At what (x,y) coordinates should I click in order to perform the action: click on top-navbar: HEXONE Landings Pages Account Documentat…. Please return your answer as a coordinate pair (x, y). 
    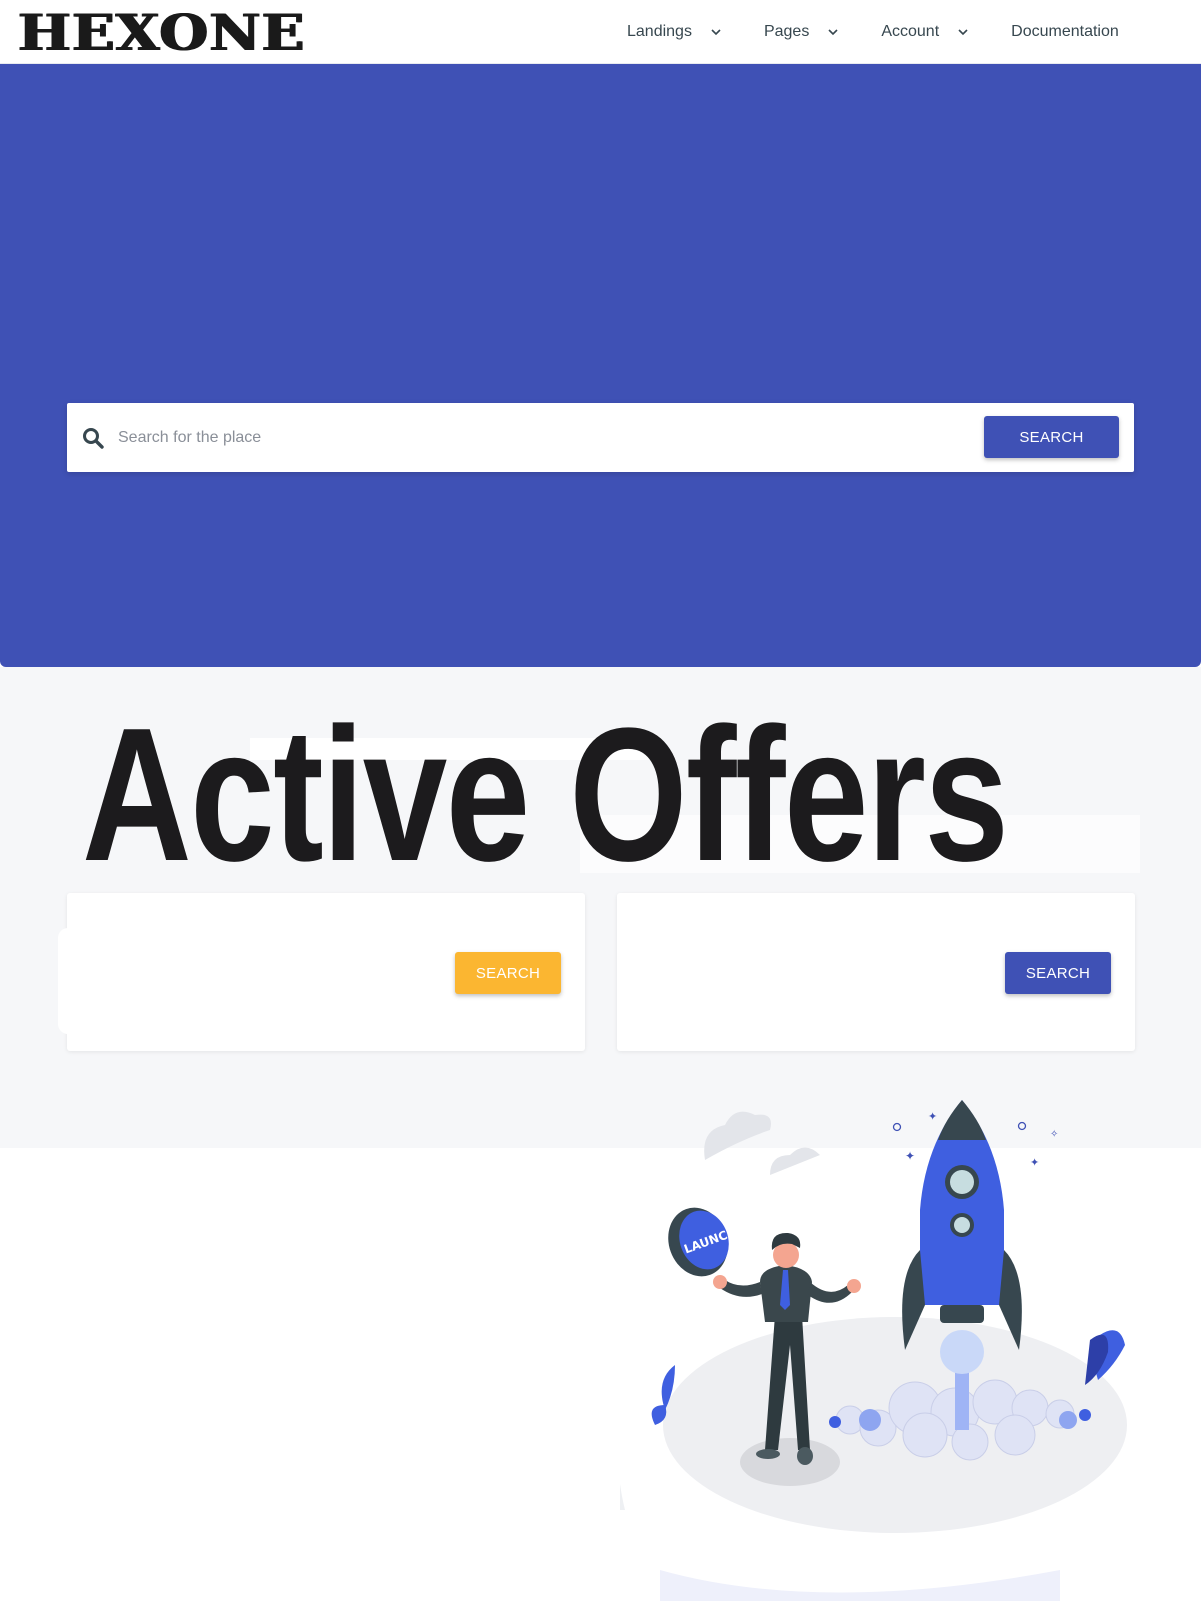
    Looking at the image, I should click on (600, 32).